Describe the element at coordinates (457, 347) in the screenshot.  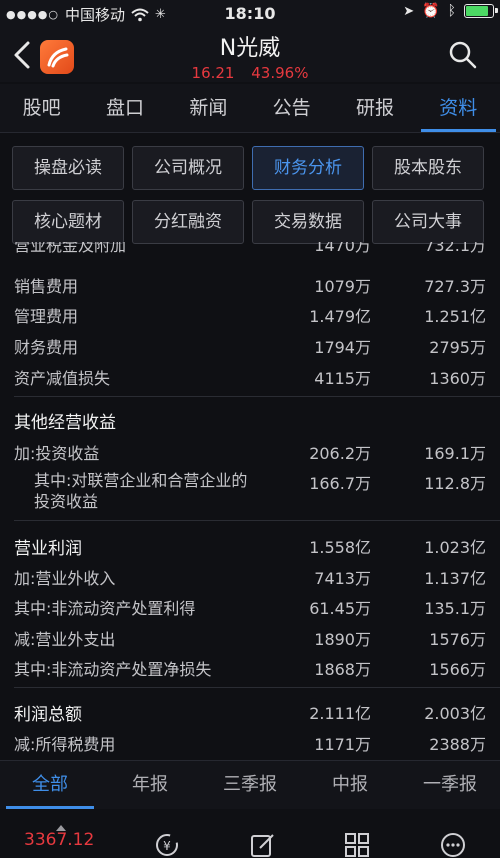
I see `row-value-2: 2795万` at that location.